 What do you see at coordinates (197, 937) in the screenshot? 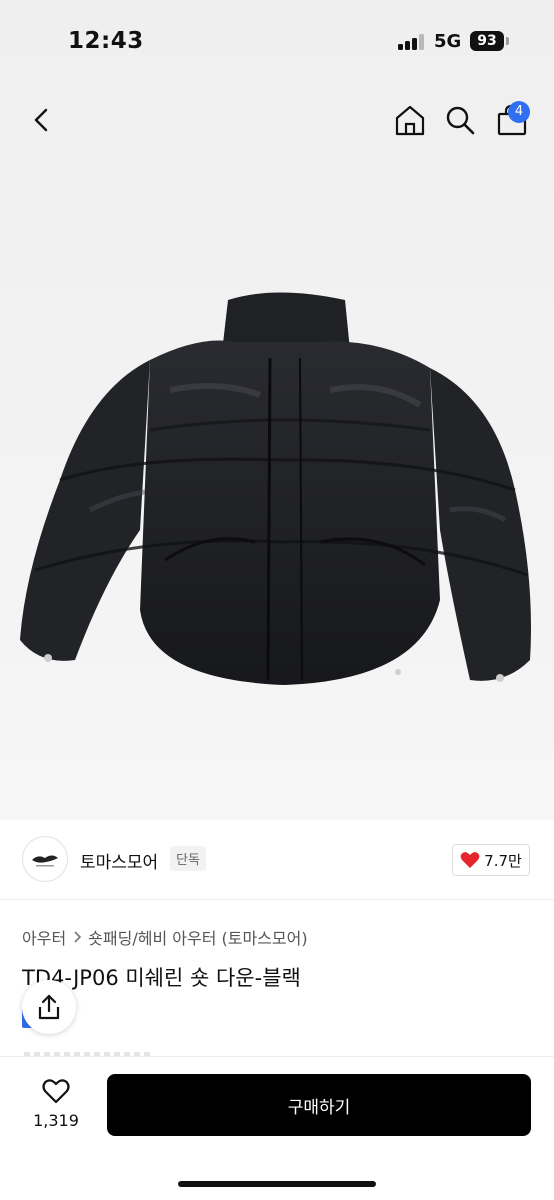
I see `breadcrumb-subcategory: 숏패딩/헤비 아우터 (토마스모어)` at bounding box center [197, 937].